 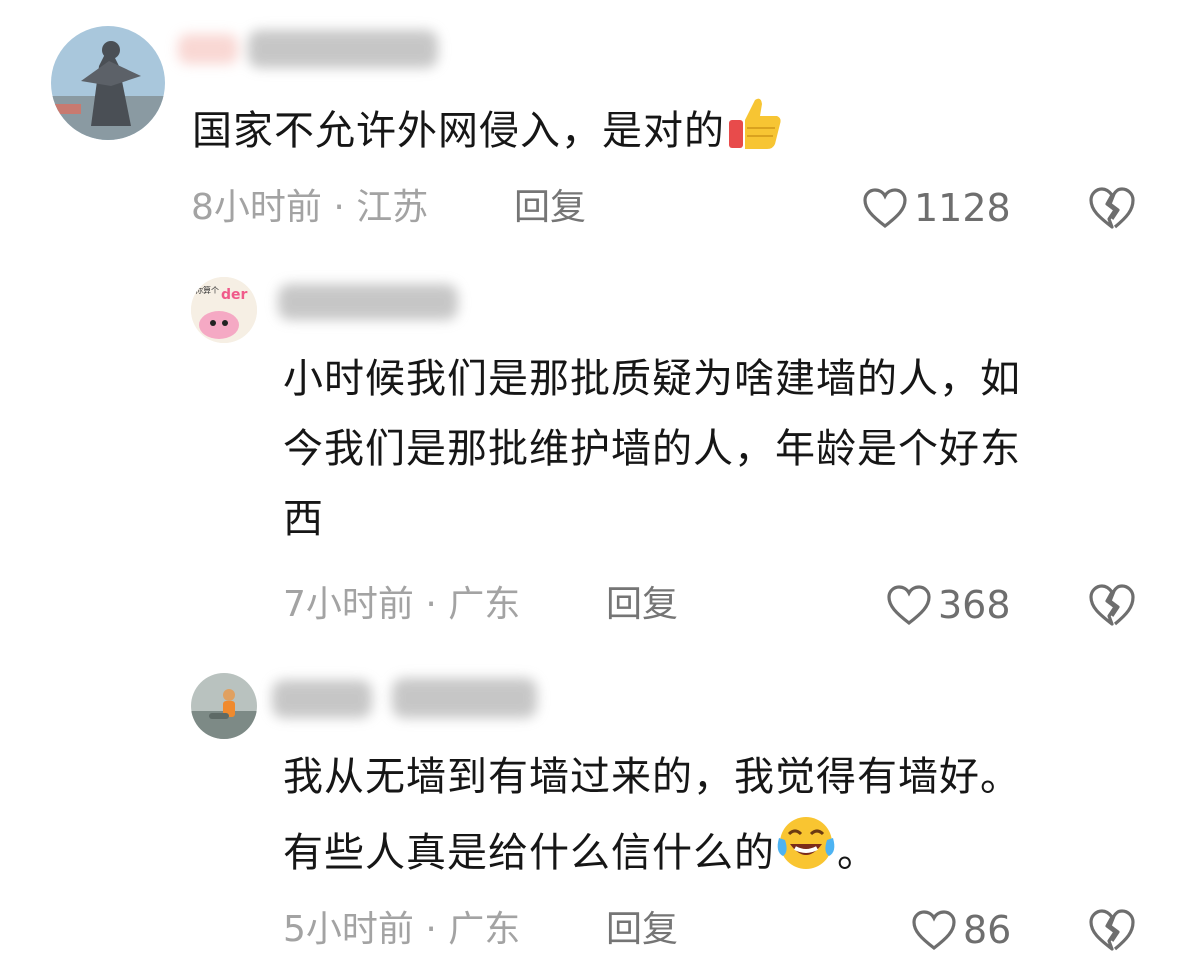 What do you see at coordinates (642, 134) in the screenshot?
I see `comment-text: 国家不允许外网侵入，是对的` at bounding box center [642, 134].